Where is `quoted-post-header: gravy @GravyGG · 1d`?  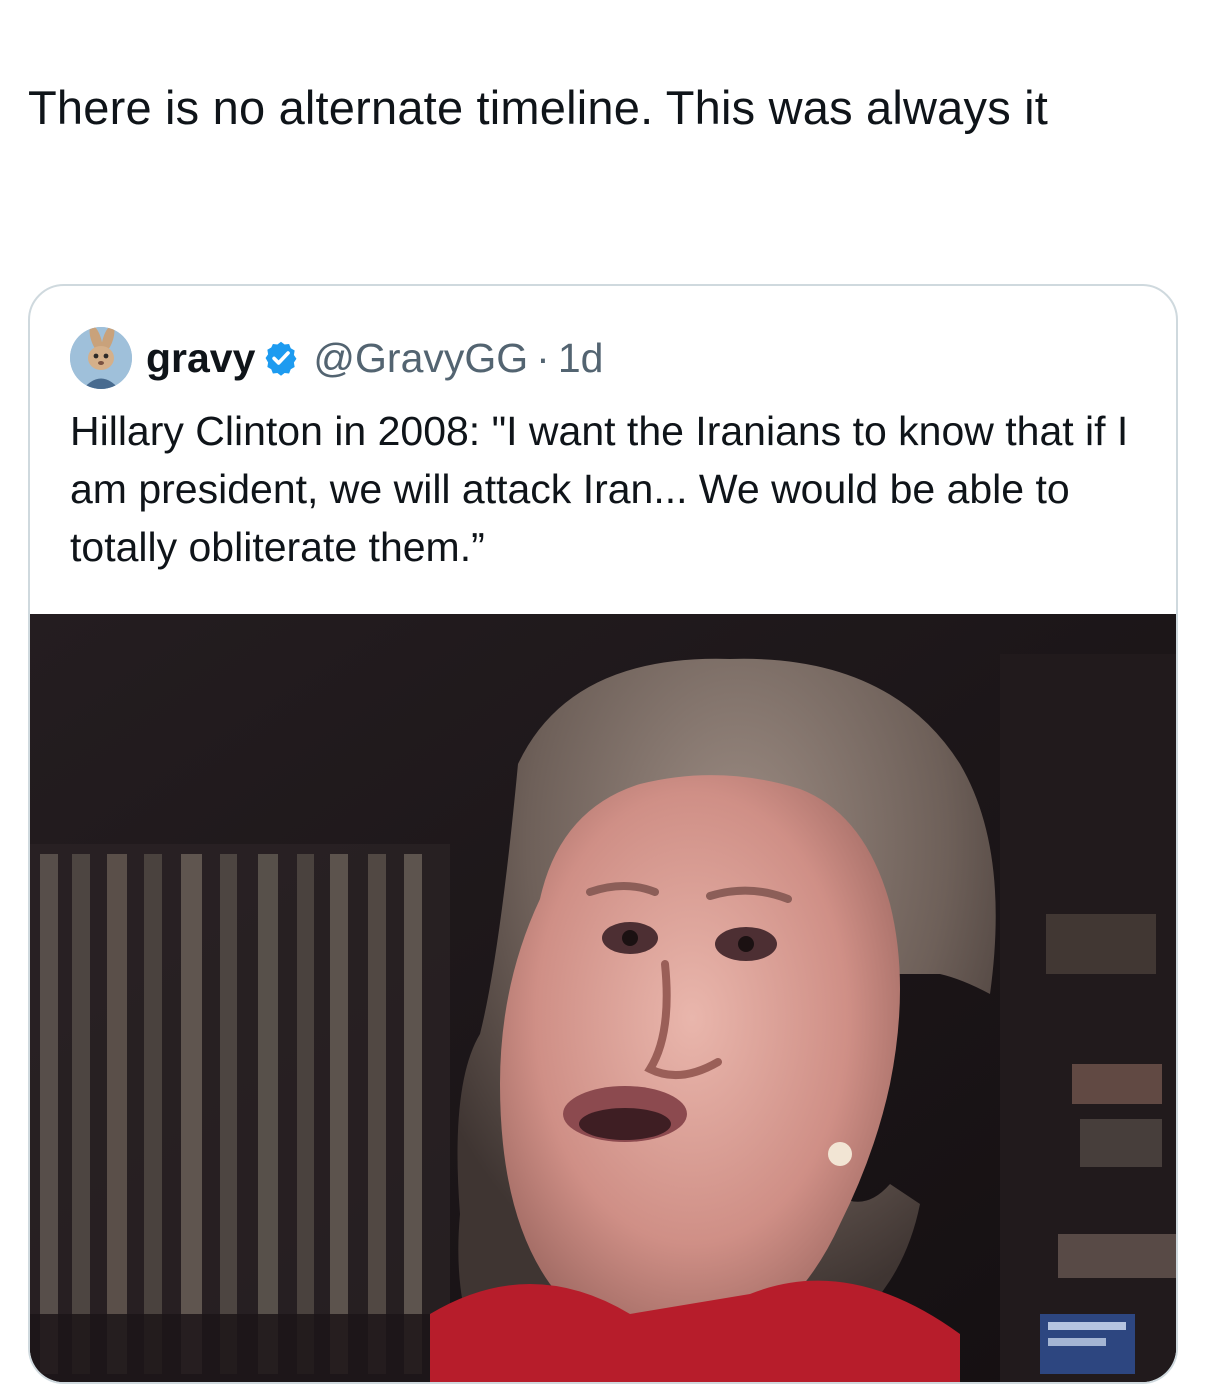
quoted-post-header: gravy @GravyGG · 1d is located at coordinates (336, 358).